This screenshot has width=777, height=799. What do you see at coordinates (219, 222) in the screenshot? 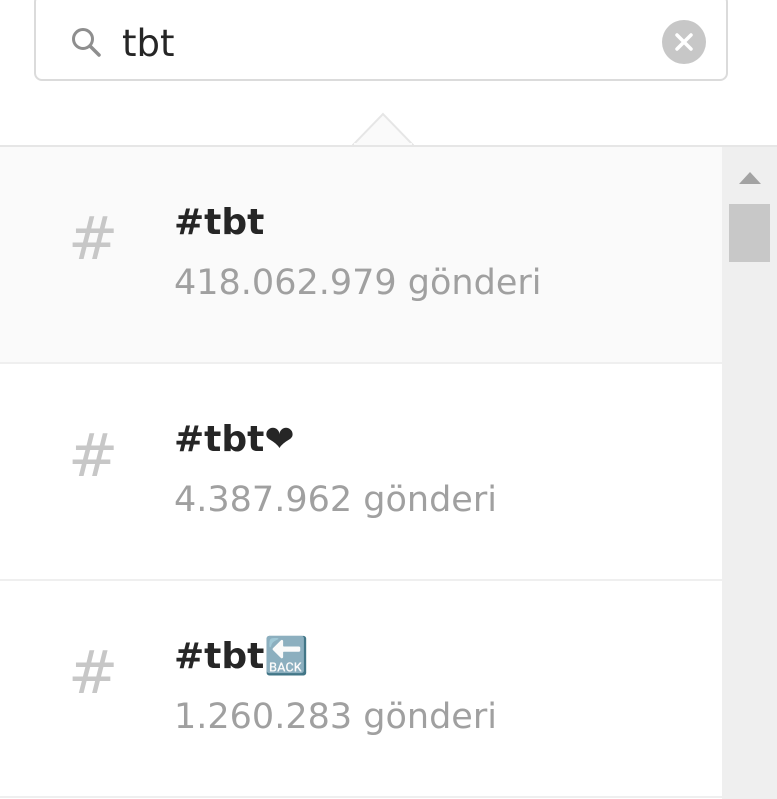
I see `hashtag-name: #tbt` at bounding box center [219, 222].